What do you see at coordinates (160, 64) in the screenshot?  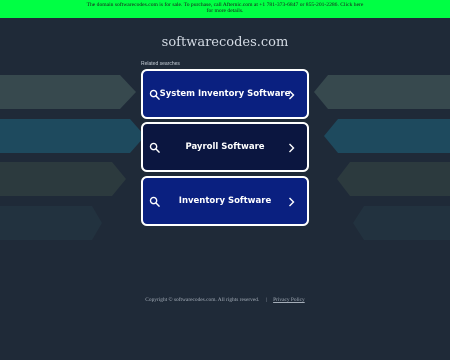 I see `related-searches-heading: Related searches` at bounding box center [160, 64].